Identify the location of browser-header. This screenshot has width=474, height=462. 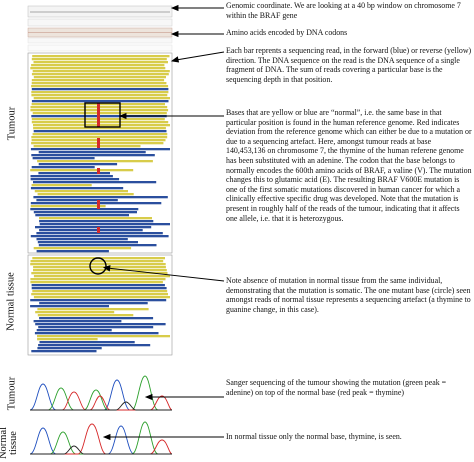
(100, 28).